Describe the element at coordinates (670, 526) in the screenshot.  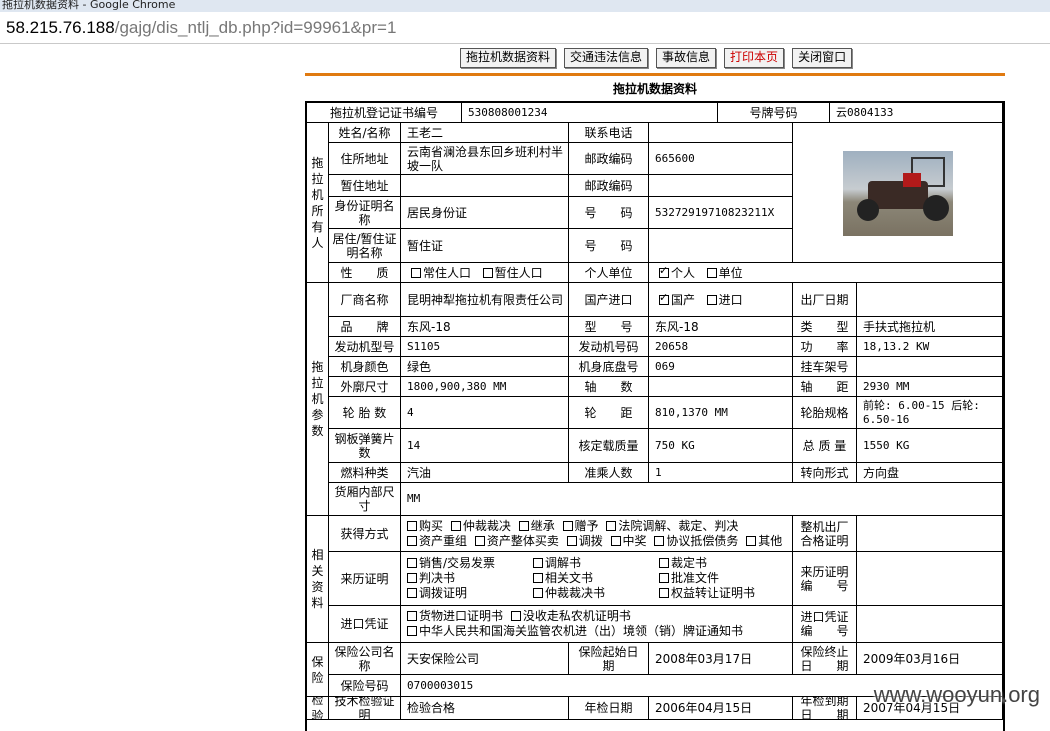
I see `option: 法院调解、裁定、判决` at that location.